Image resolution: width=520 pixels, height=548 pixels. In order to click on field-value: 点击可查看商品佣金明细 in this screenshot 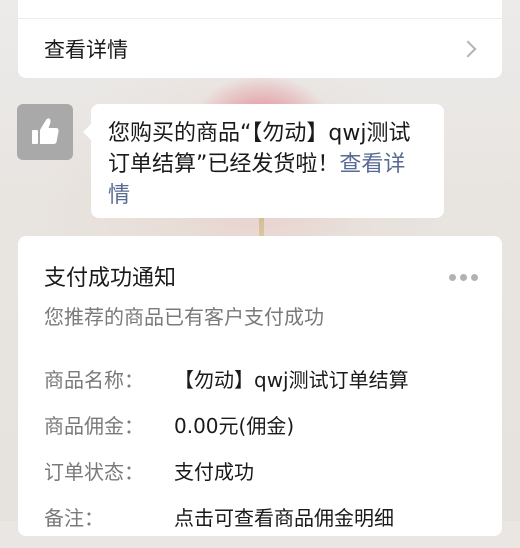, I will do `click(284, 518)`.